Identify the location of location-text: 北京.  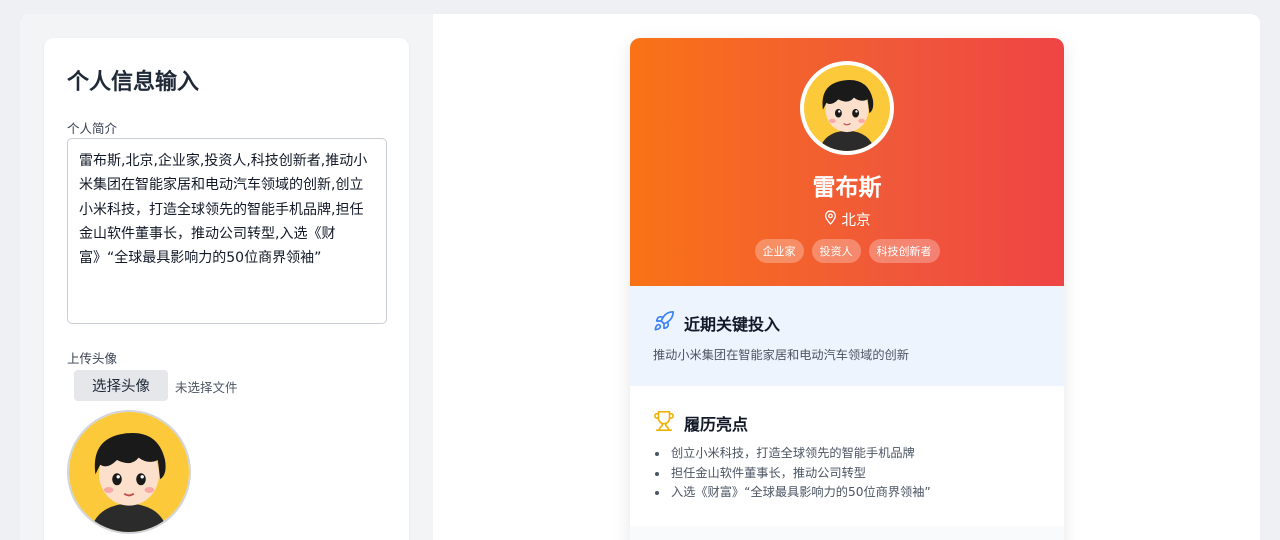
(856, 221).